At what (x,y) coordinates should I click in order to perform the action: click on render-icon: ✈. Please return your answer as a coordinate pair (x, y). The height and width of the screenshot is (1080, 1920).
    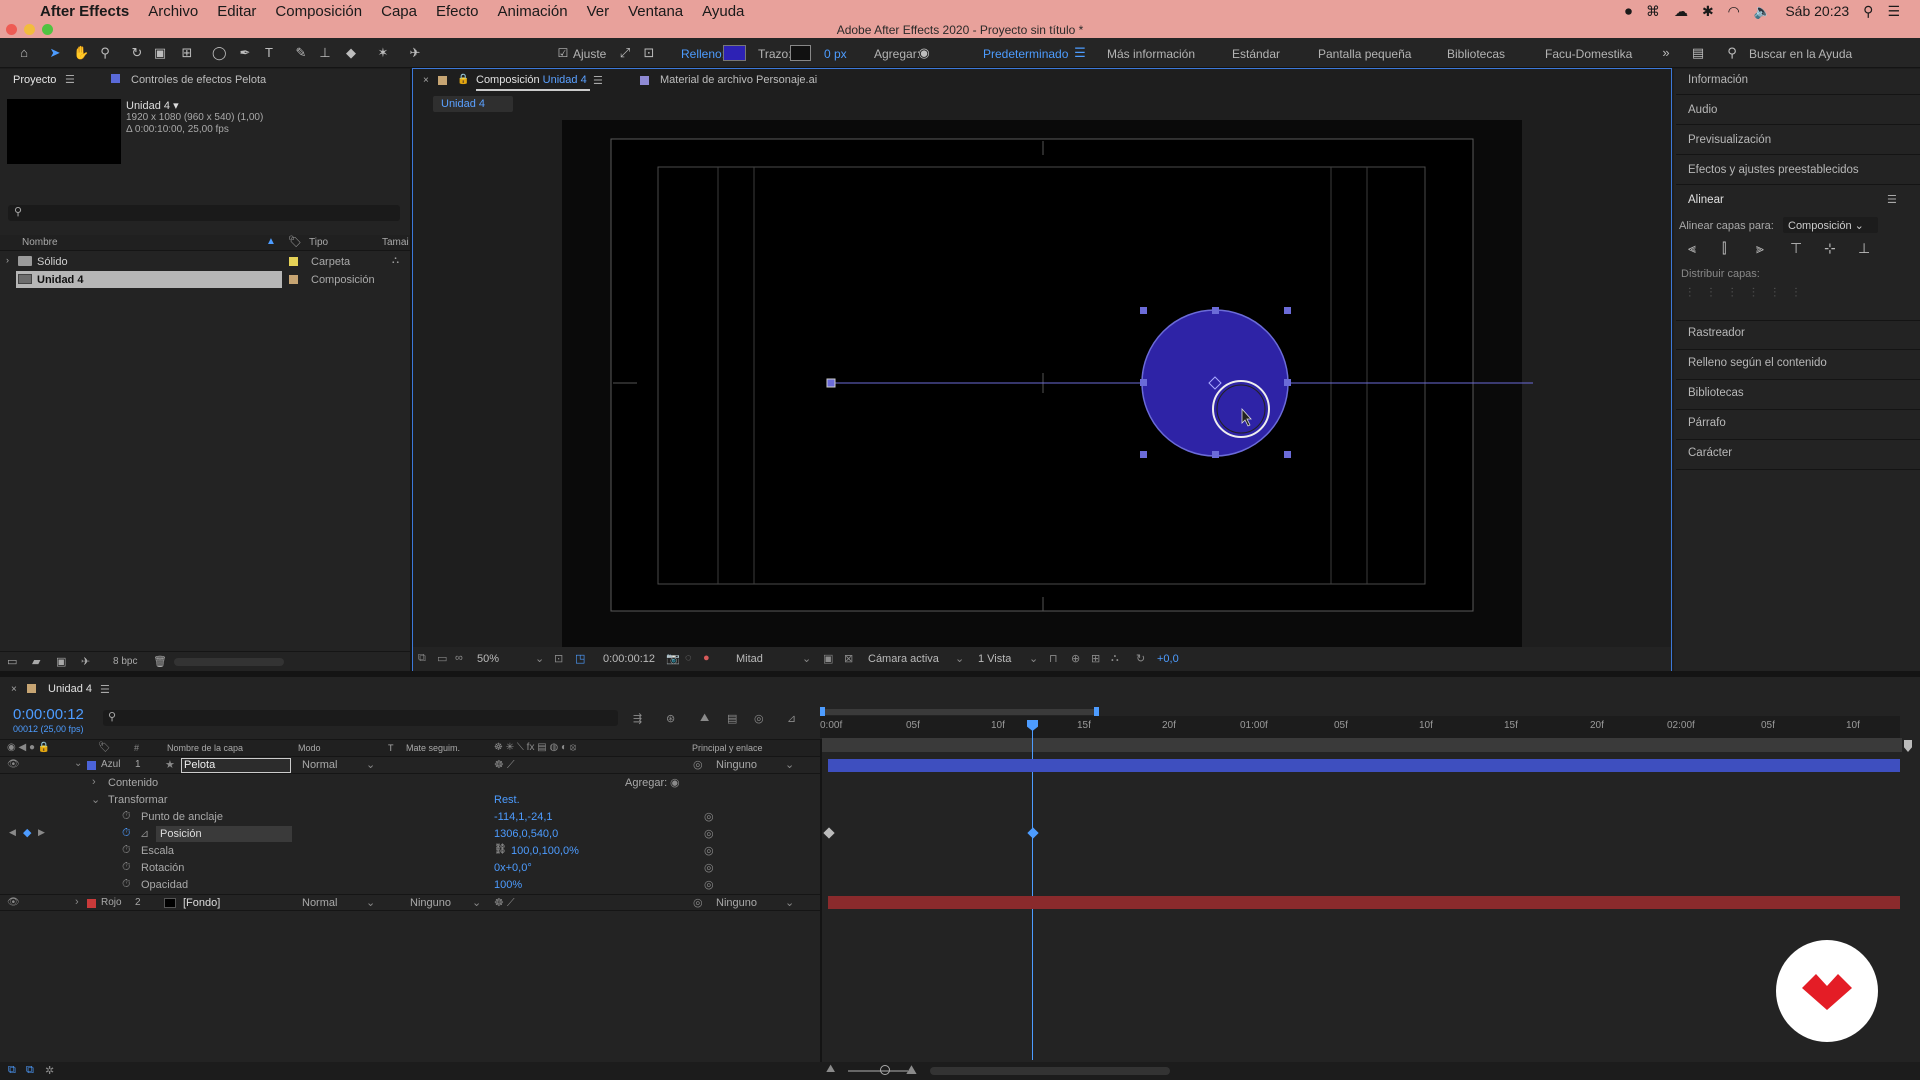
    Looking at the image, I should click on (85, 661).